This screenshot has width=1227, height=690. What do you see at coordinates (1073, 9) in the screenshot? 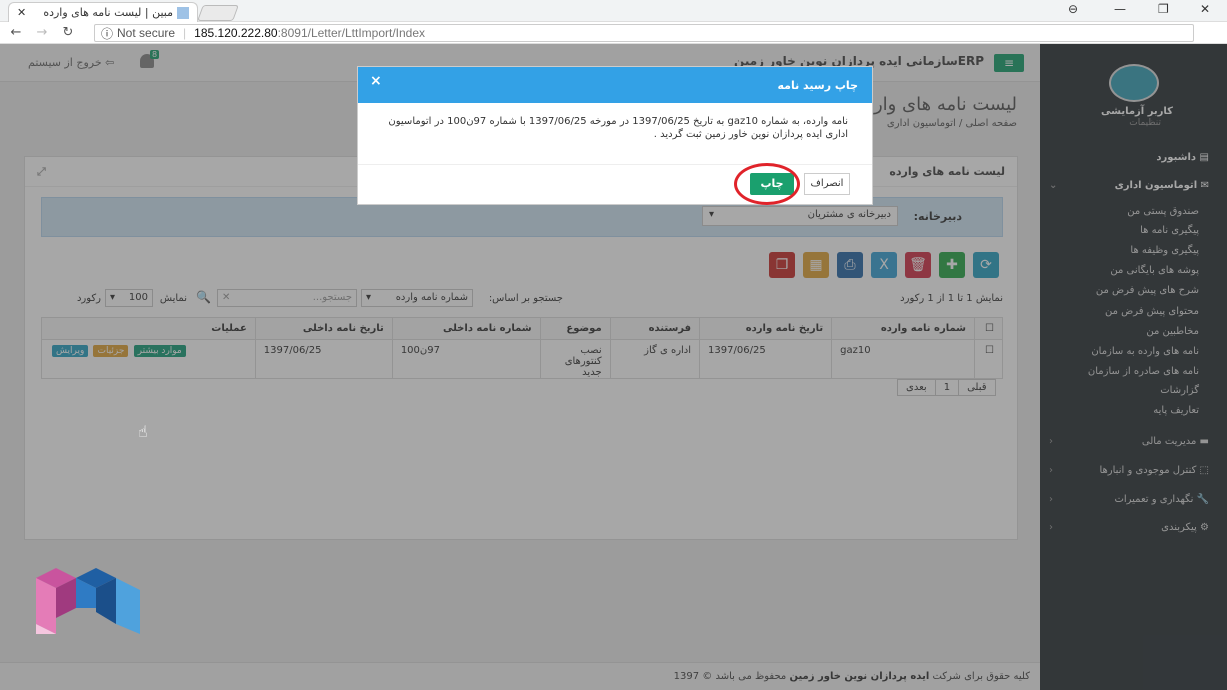
I see `profile-icon: ⊖` at bounding box center [1073, 9].